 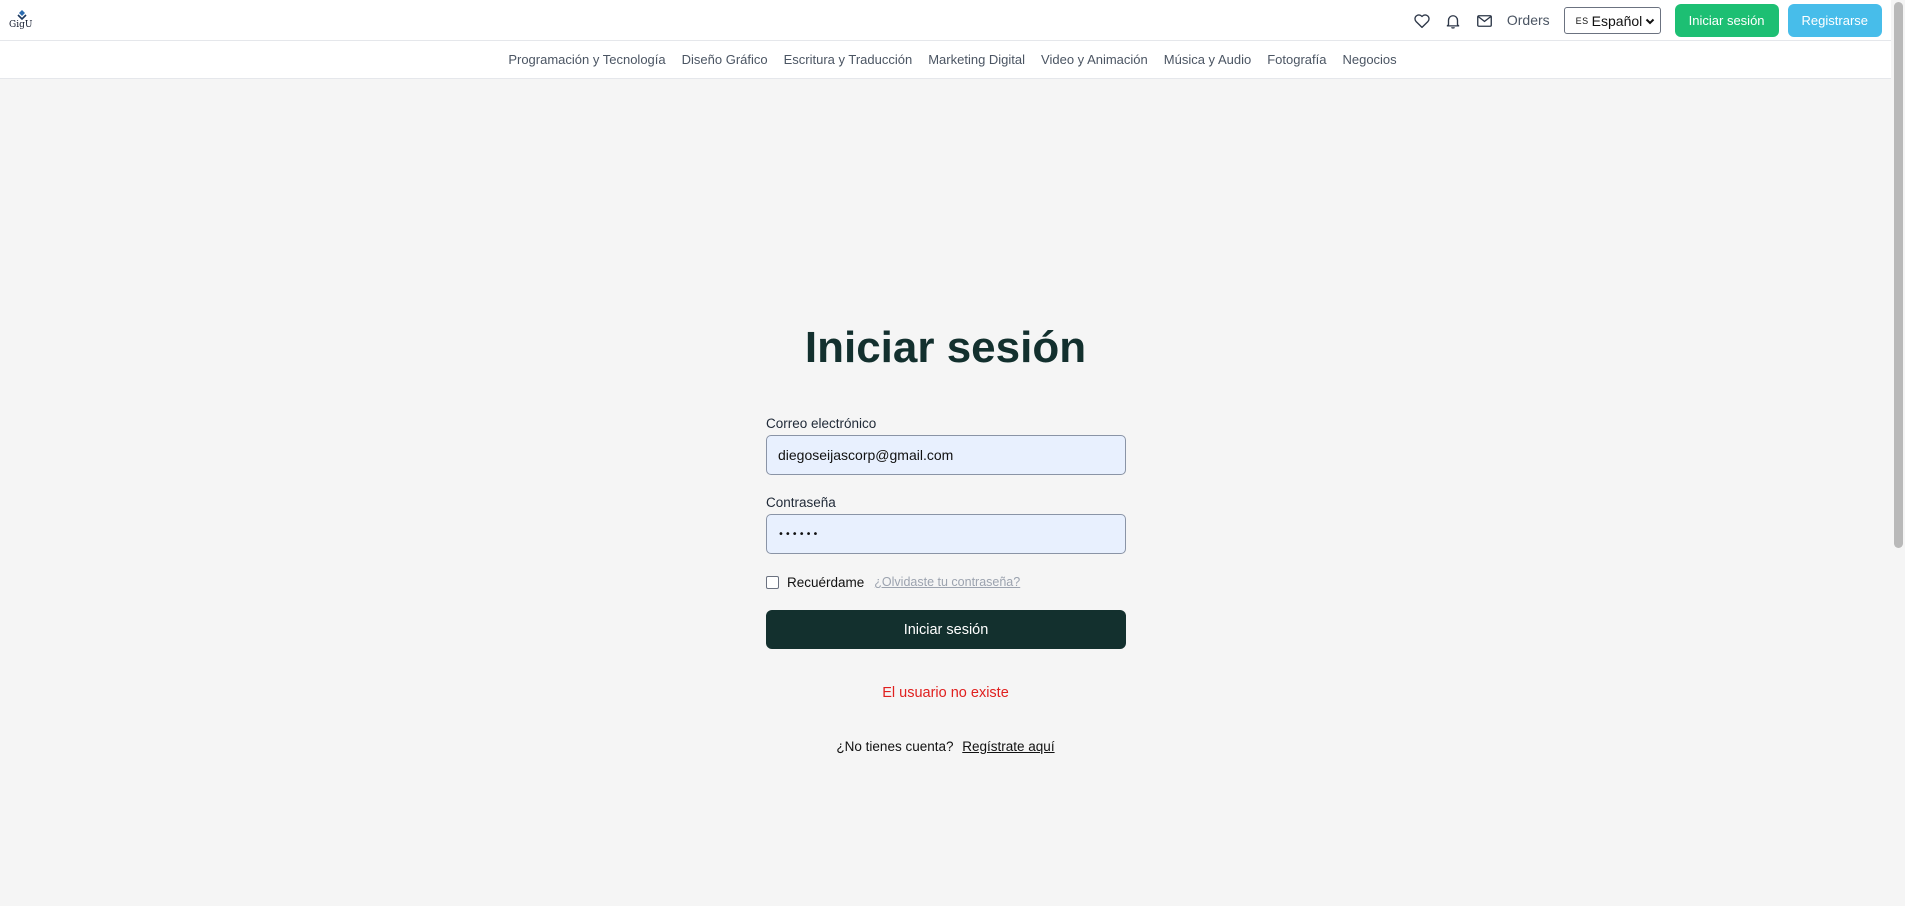 I want to click on email-field, so click(x=946, y=455).